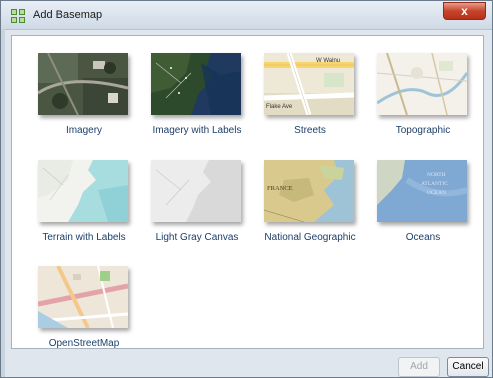  What do you see at coordinates (434, 184) in the screenshot?
I see `oceans-label-2: ATLANTIC` at bounding box center [434, 184].